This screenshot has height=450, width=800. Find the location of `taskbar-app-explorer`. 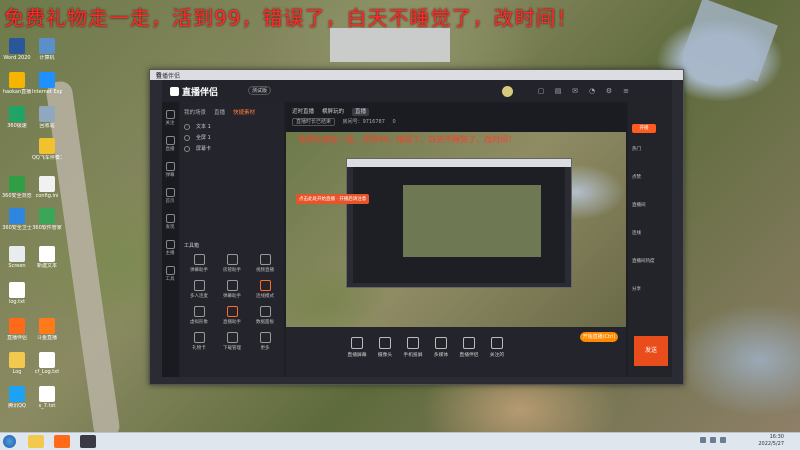

taskbar-app-explorer is located at coordinates (36, 441).